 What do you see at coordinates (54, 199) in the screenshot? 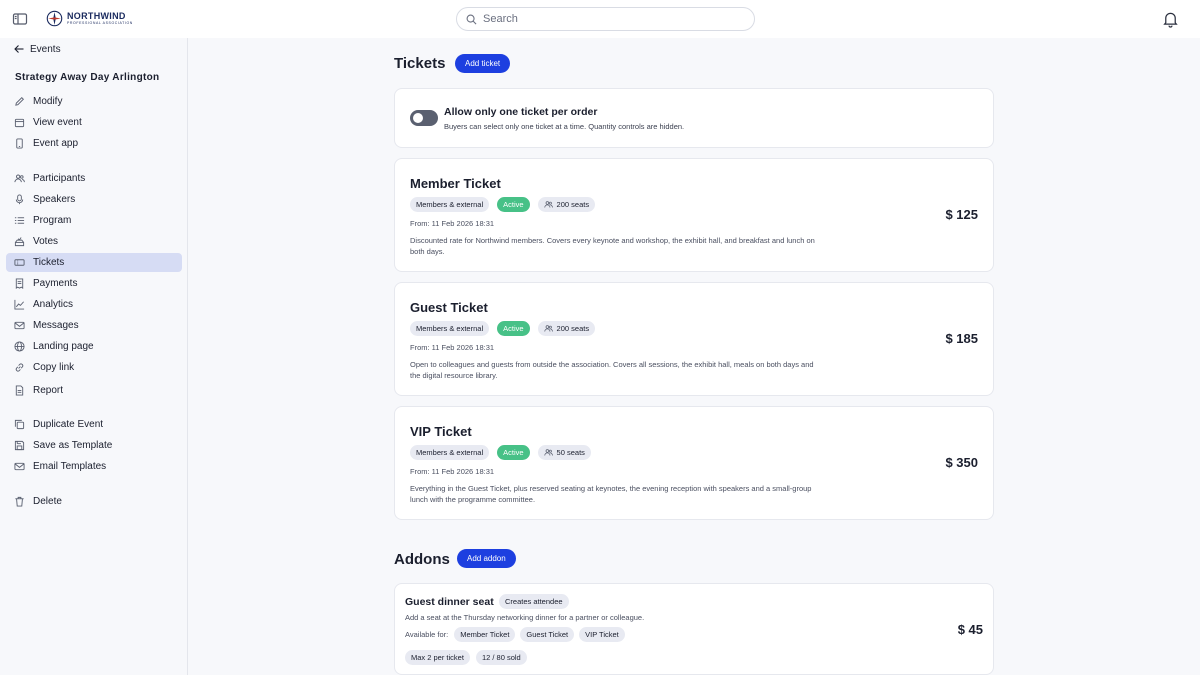
I see `sidebar-item-label: Speakers` at bounding box center [54, 199].